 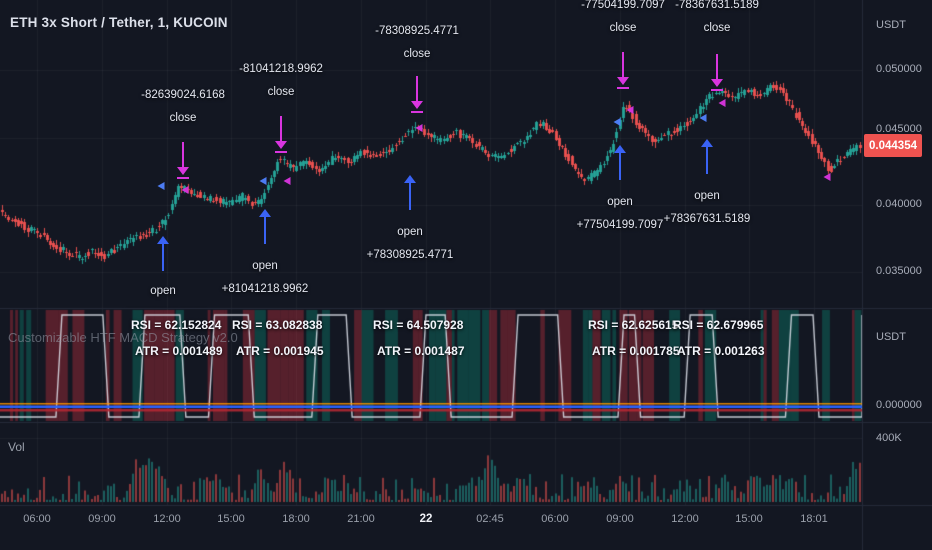 I want to click on indicator-readout: RSI = 64.507928 ATR = 0.001487, so click(x=419, y=338).